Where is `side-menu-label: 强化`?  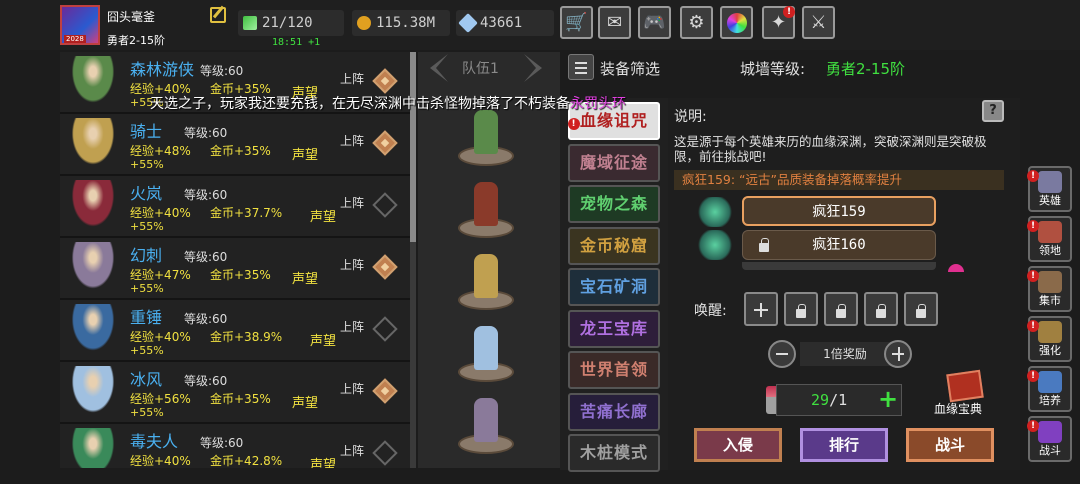 side-menu-label: 强化 is located at coordinates (1050, 350).